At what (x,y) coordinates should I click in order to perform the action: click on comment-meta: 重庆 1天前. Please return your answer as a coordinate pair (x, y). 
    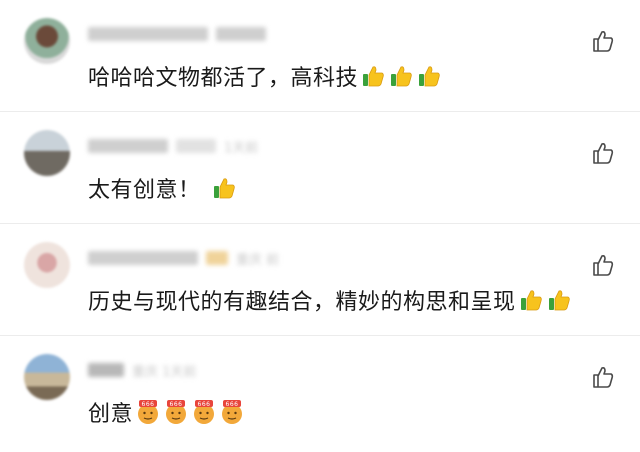
    Looking at the image, I should click on (142, 371).